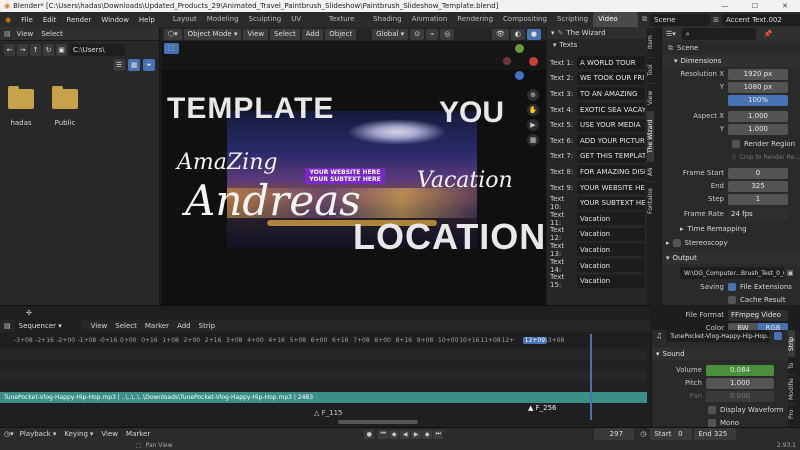  I want to click on tab-the-wizard: The Wizard, so click(650, 136).